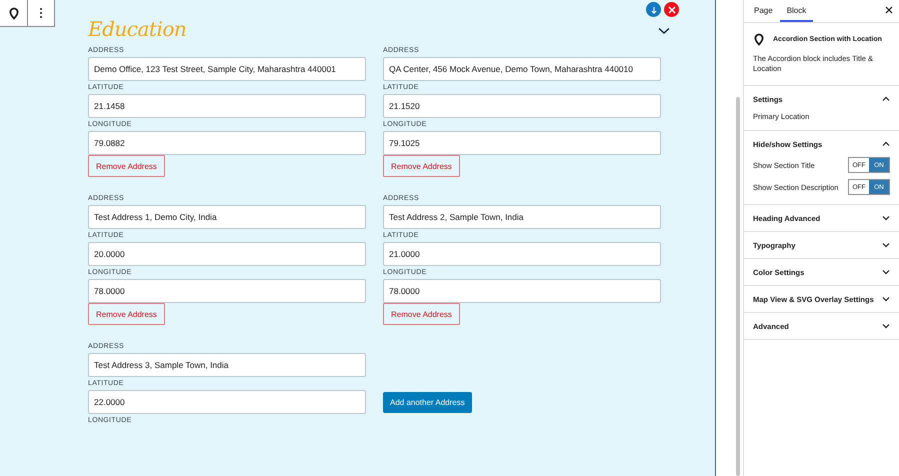 The width and height of the screenshot is (899, 476). Describe the element at coordinates (522, 106) in the screenshot. I see `input-field: 21.1520` at that location.